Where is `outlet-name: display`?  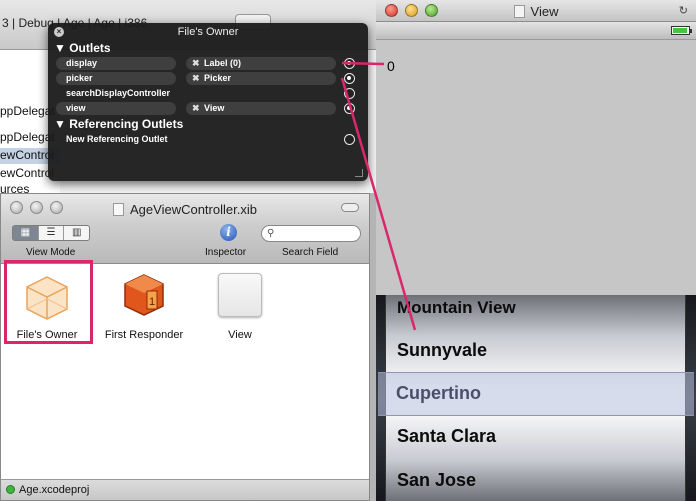
outlet-name: display is located at coordinates (116, 63).